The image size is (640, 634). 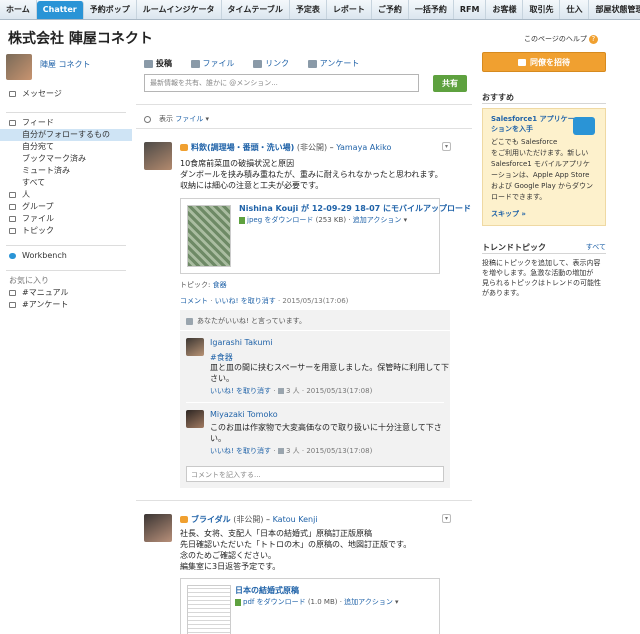 What do you see at coordinates (242, 147) in the screenshot?
I see `group-link: 料飲(調理場・番頭・洗い場)` at bounding box center [242, 147].